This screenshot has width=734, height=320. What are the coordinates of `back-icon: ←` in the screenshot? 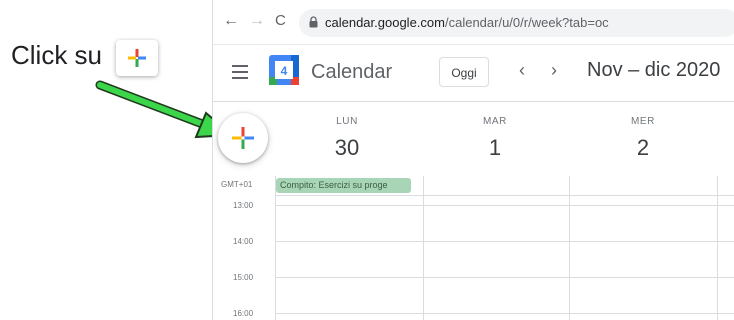 It's located at (231, 21).